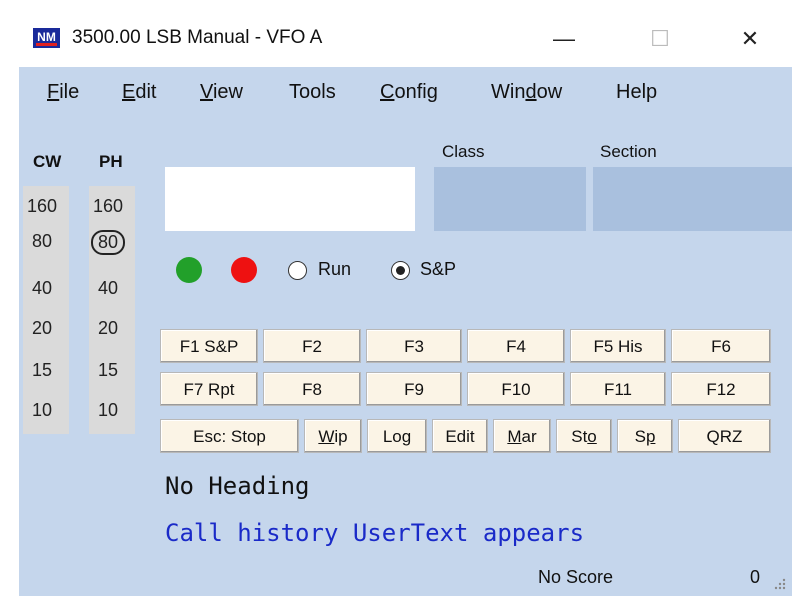 The width and height of the screenshot is (802, 596). What do you see at coordinates (721, 346) in the screenshot?
I see `f6-button: F6` at bounding box center [721, 346].